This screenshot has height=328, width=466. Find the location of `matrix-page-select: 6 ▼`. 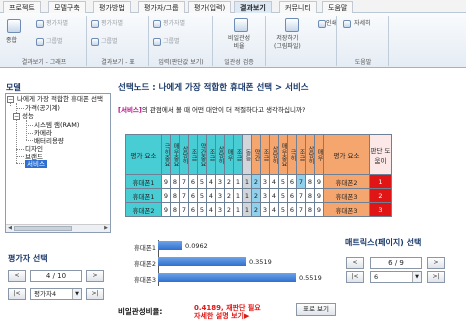

matrix-page-select: 6 ▼ is located at coordinates (396, 277).